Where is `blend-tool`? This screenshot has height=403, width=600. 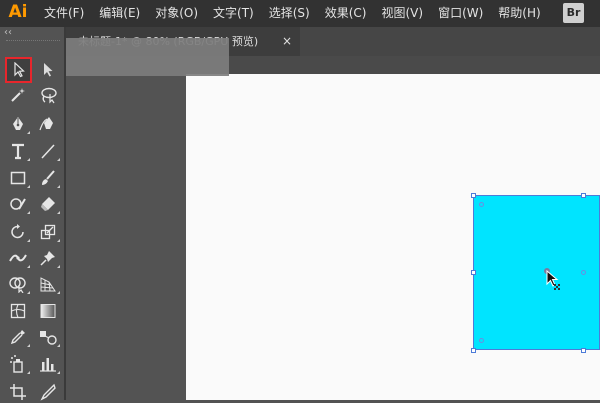
blend-tool is located at coordinates (48, 337).